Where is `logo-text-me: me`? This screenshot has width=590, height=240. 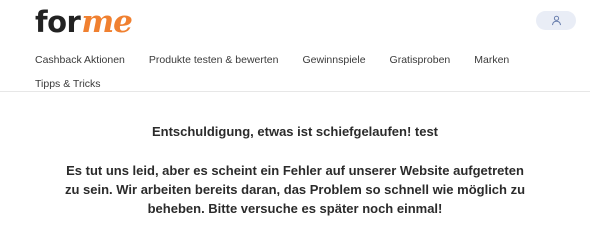 logo-text-me: me is located at coordinates (107, 22).